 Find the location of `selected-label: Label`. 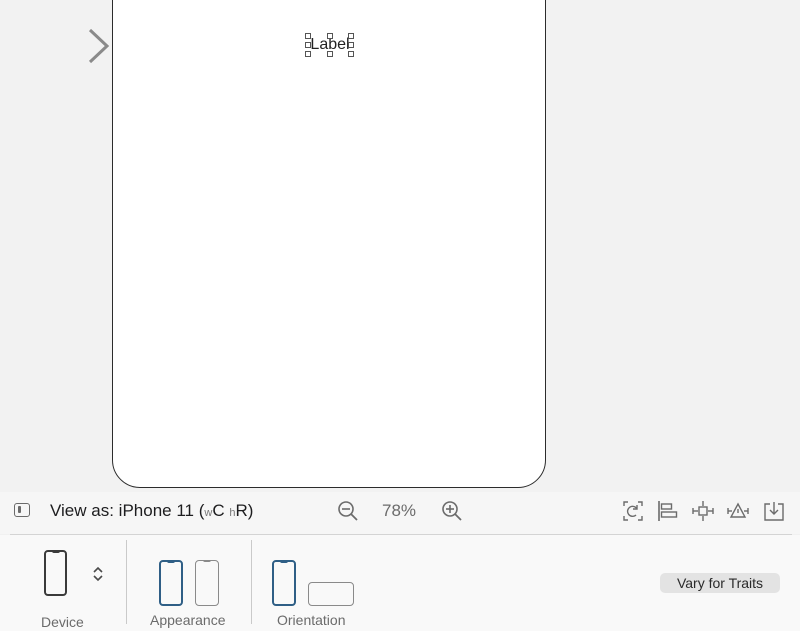

selected-label: Label is located at coordinates (330, 45).